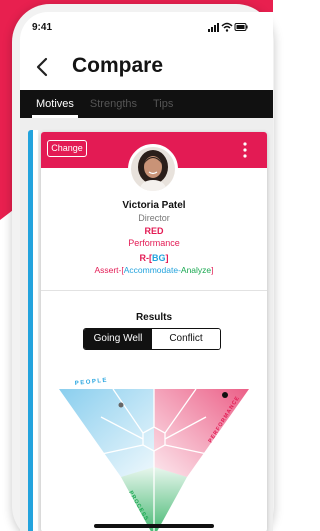  What do you see at coordinates (113, 104) in the screenshot?
I see `tab-strengths: Strengths` at bounding box center [113, 104].